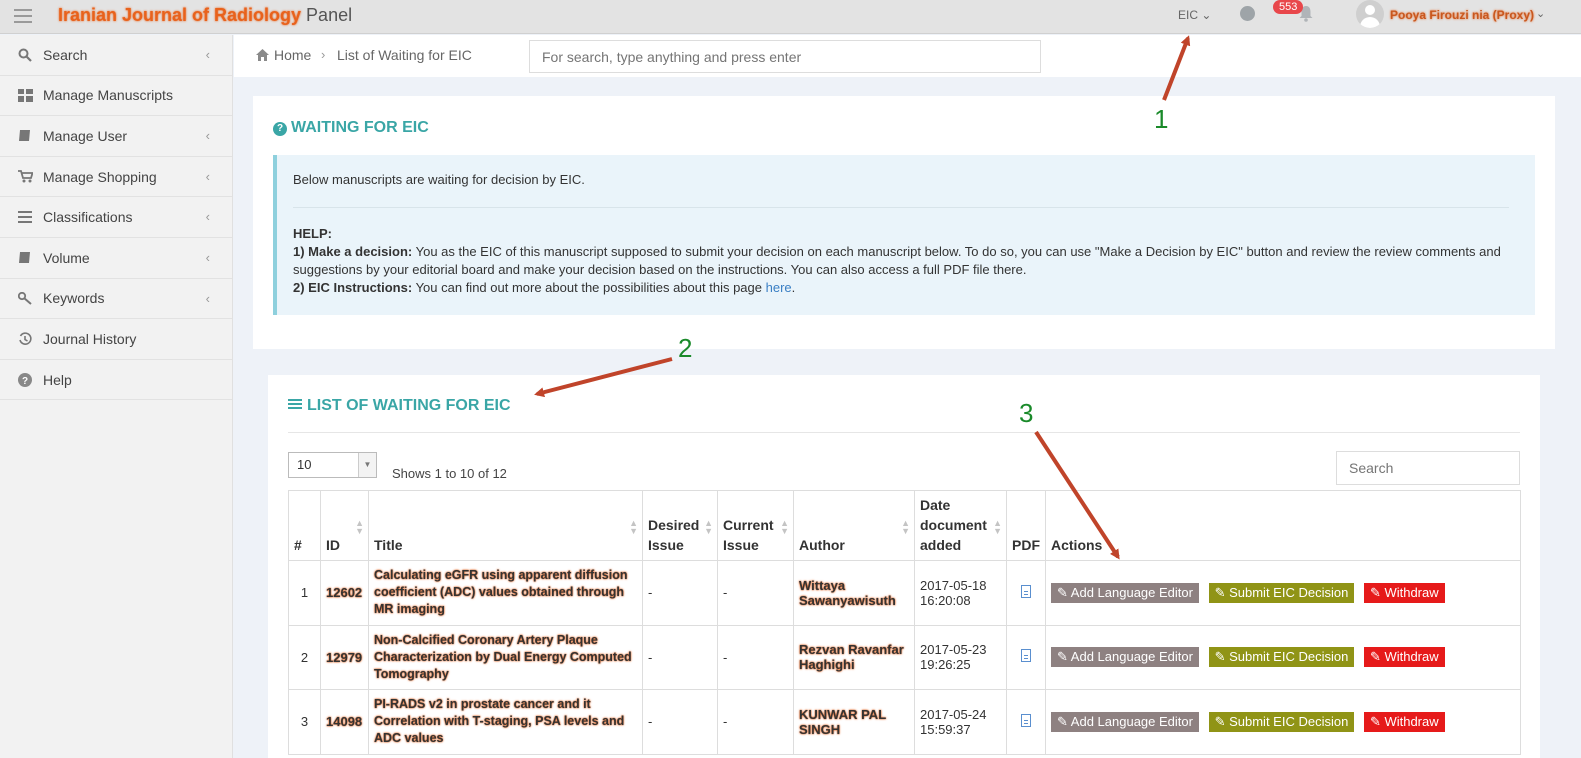 The height and width of the screenshot is (758, 1581). I want to click on info-panel-title-text: WAITING FOR EIC, so click(360, 127).